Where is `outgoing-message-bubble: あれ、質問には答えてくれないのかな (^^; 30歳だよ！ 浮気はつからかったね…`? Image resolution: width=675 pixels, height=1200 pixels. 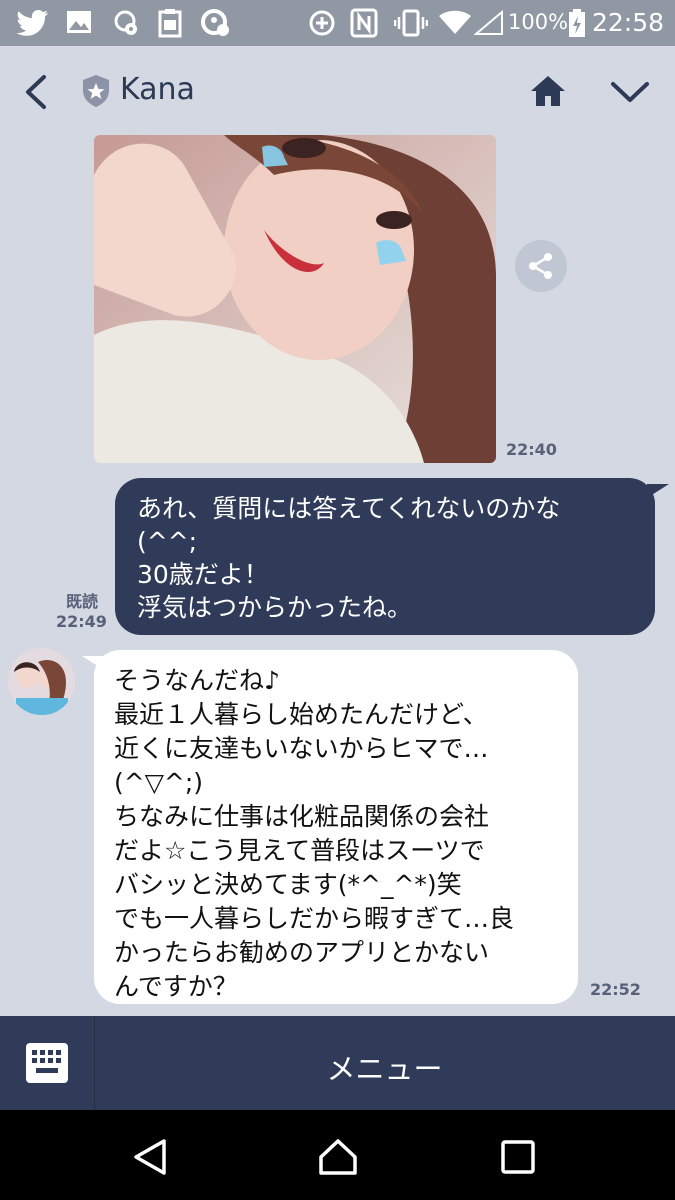
outgoing-message-bubble: あれ、質問には答えてくれないのかな (^^; 30歳だよ！ 浮気はつからかったね… is located at coordinates (392, 556).